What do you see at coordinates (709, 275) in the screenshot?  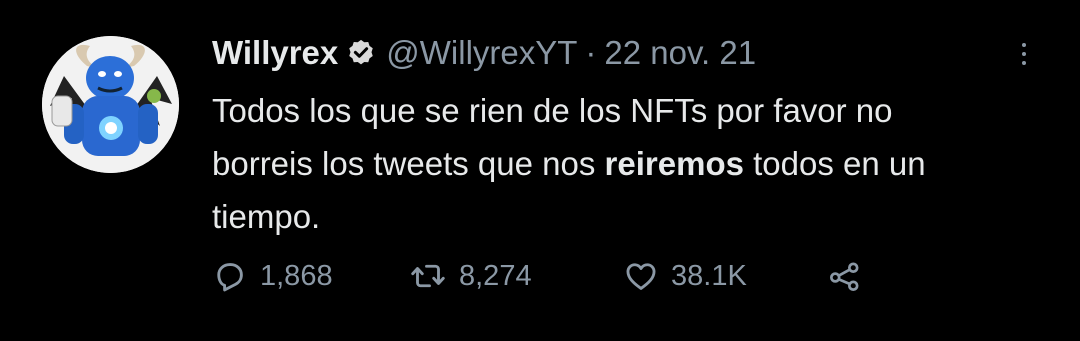 I see `like-count: 38.1K` at bounding box center [709, 275].